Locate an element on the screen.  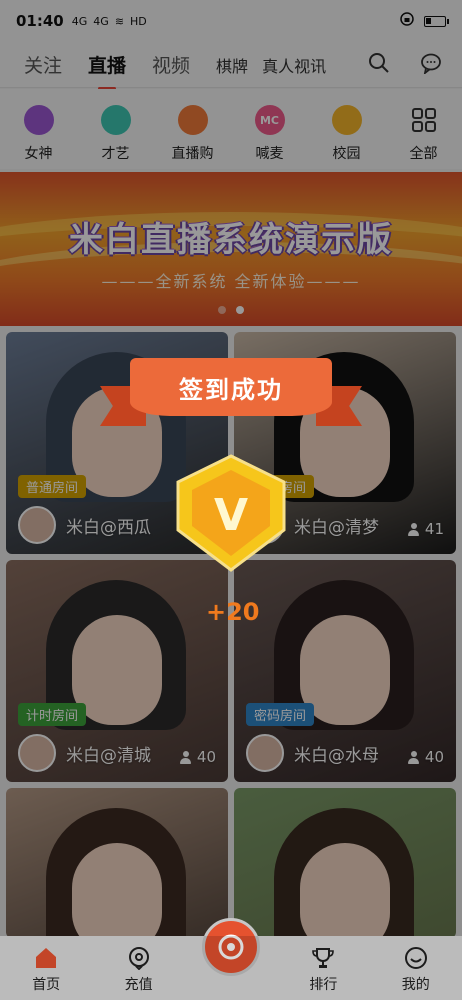
checkin-title: 签到成功 is located at coordinates (231, 387).